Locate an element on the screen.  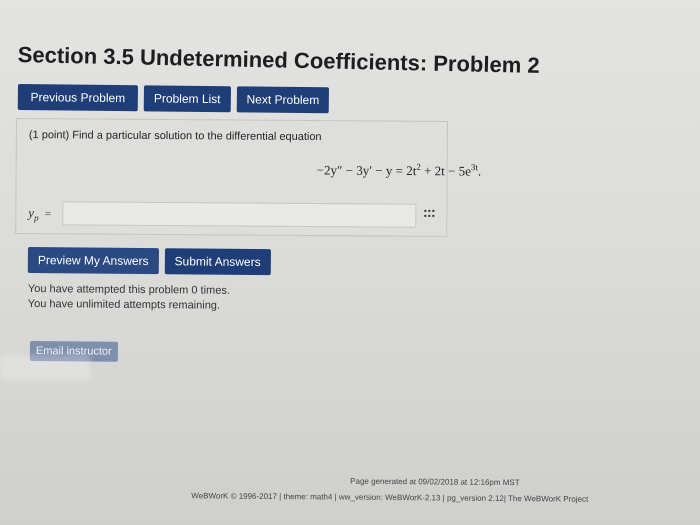
equation-end: . is located at coordinates (479, 171).